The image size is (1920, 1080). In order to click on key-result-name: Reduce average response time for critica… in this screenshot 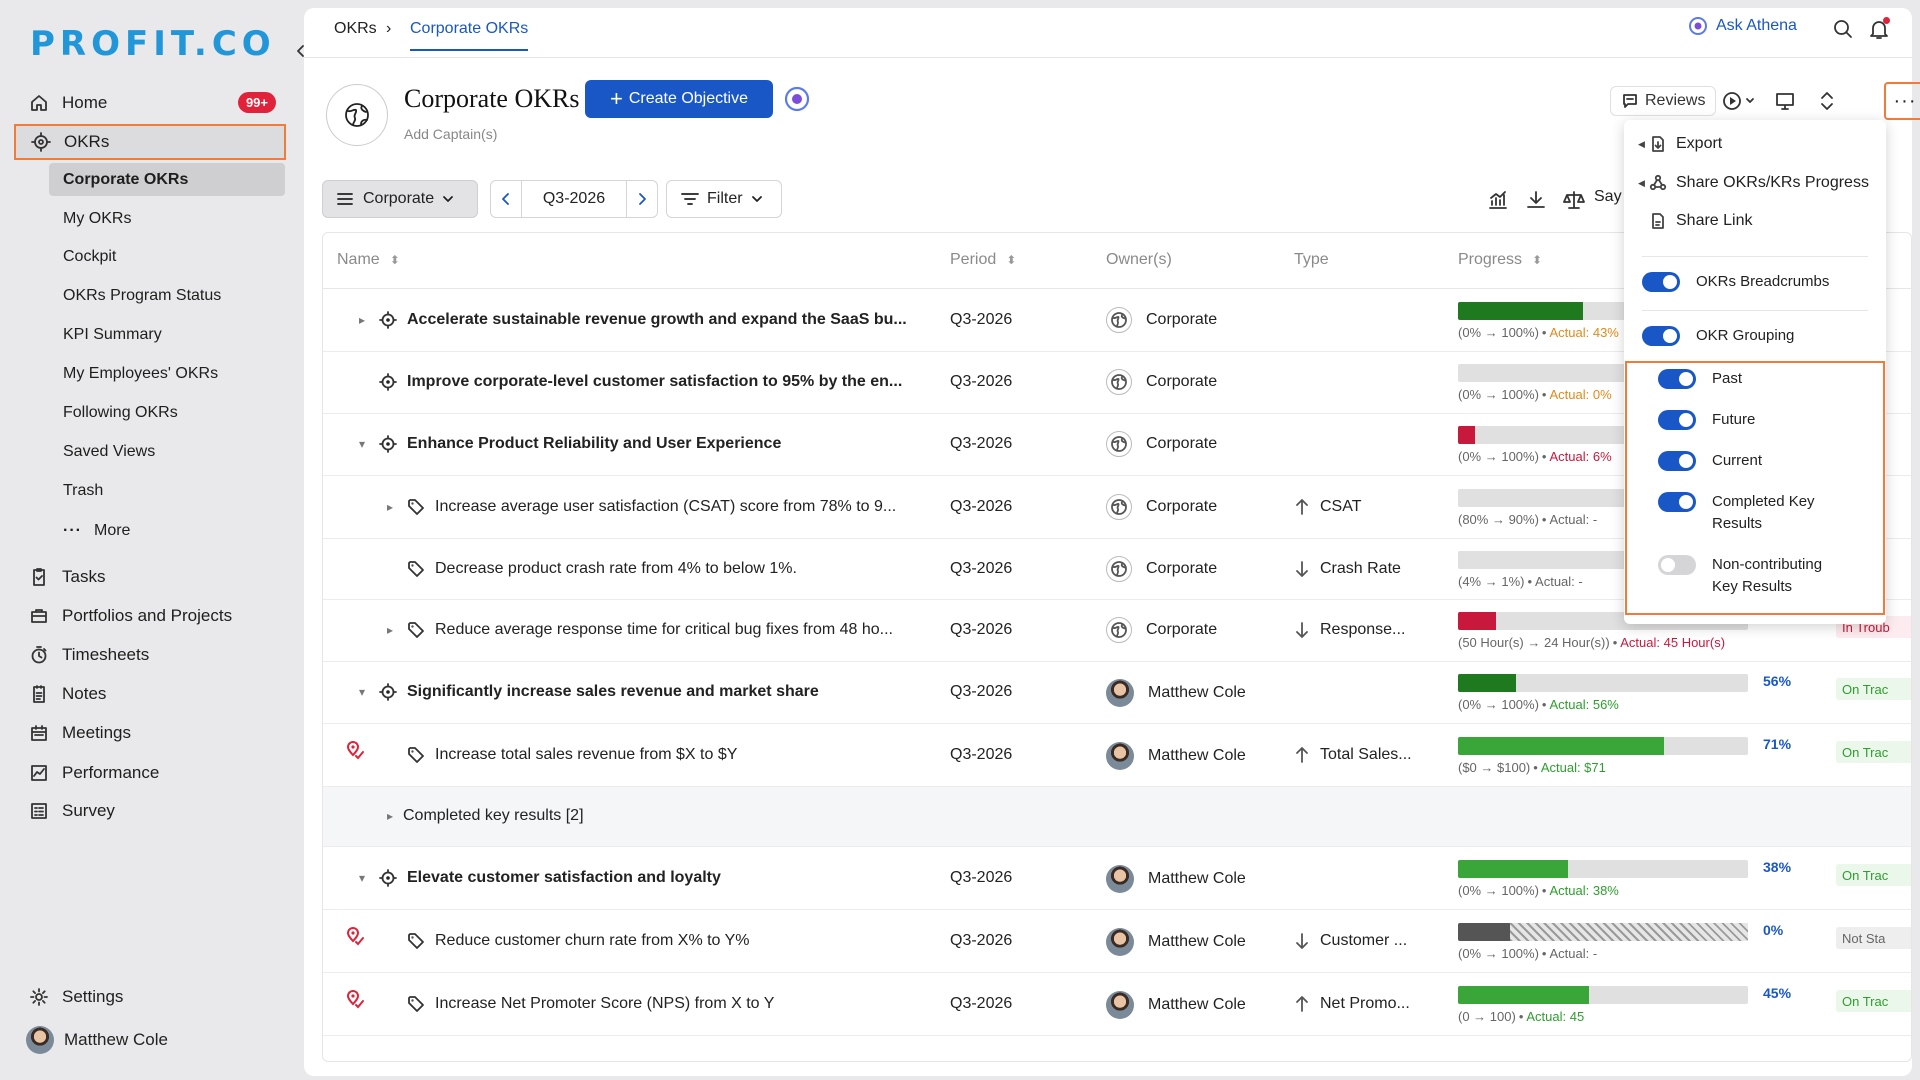, I will do `click(664, 630)`.